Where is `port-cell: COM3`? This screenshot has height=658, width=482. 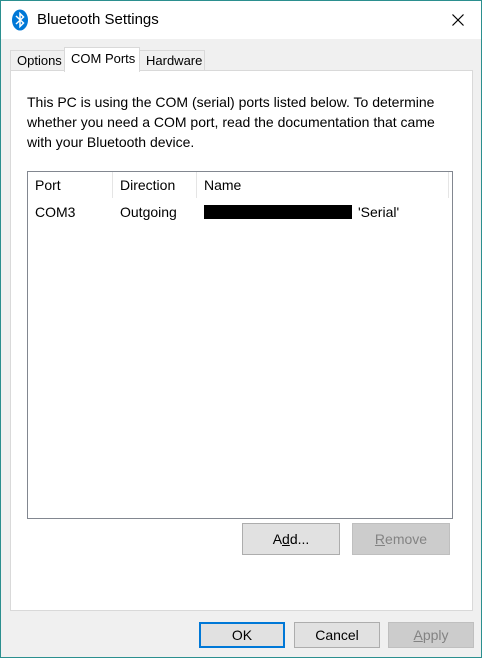
port-cell: COM3 is located at coordinates (55, 212).